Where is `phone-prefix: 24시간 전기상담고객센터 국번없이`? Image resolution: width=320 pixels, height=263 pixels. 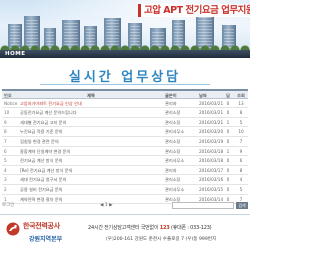
phone-prefix: 24시간 전기상담고객센터 국번없이 is located at coordinates (123, 228).